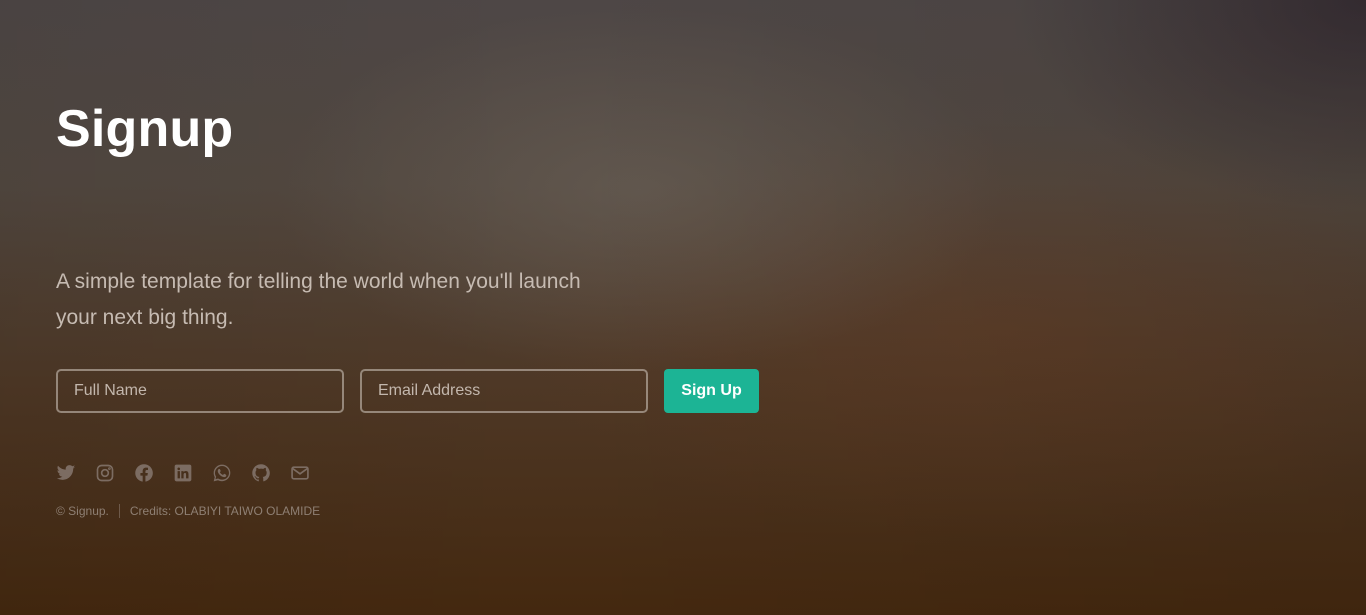 The image size is (1366, 615). What do you see at coordinates (183, 473) in the screenshot?
I see `linkedin-icon` at bounding box center [183, 473].